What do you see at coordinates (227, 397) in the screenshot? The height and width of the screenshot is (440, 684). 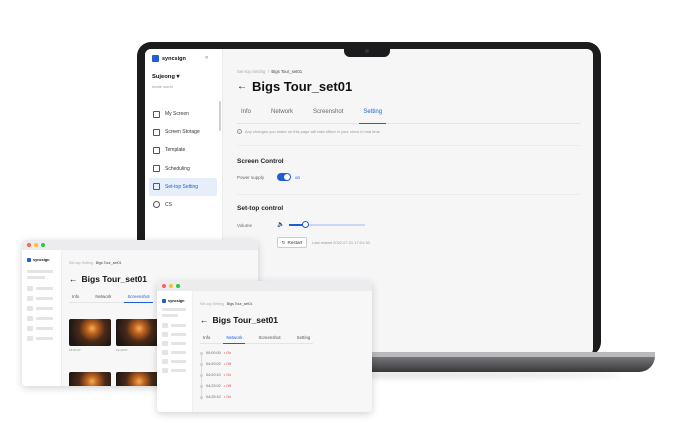 I see `event-state: • On` at bounding box center [227, 397].